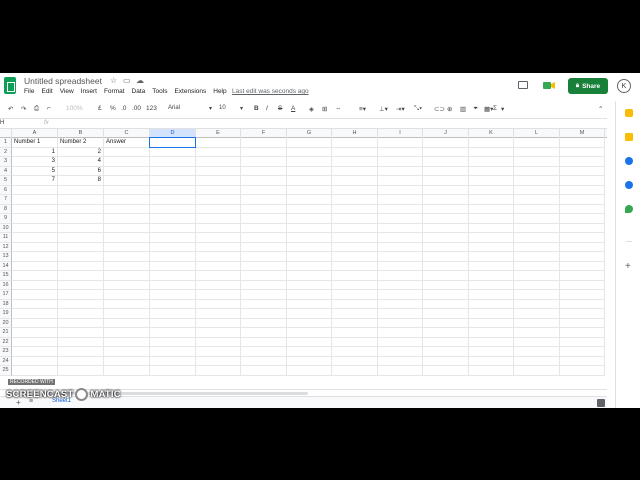 Image resolution: width=640 pixels, height=480 pixels. Describe the element at coordinates (218, 257) in the screenshot. I see `cell-e13` at that location.